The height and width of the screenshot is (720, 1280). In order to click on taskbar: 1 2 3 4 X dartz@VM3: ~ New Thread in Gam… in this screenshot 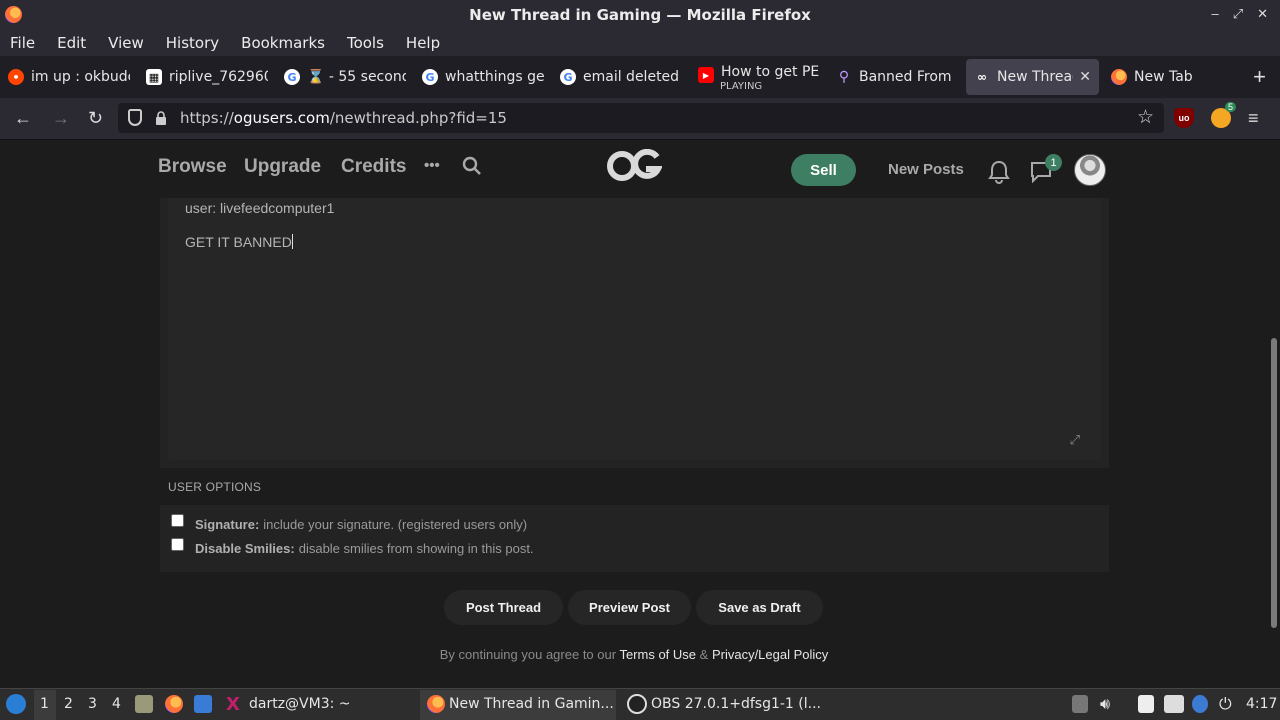, I will do `click(640, 704)`.